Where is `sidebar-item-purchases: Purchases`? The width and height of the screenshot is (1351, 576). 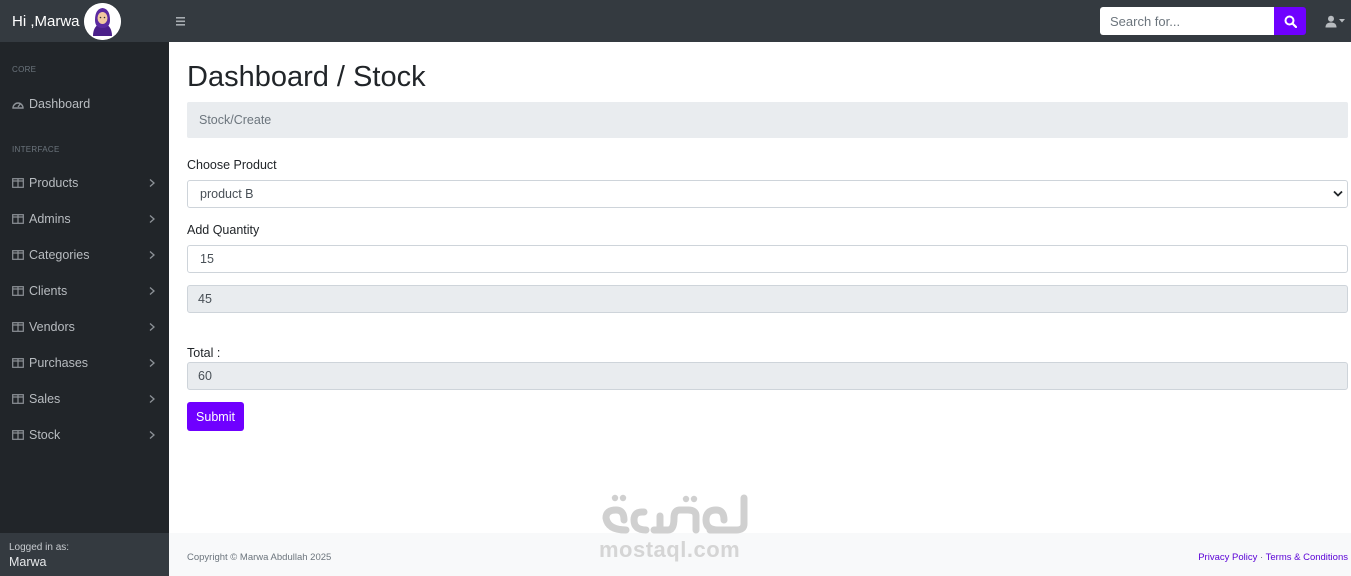 sidebar-item-purchases: Purchases is located at coordinates (84, 363).